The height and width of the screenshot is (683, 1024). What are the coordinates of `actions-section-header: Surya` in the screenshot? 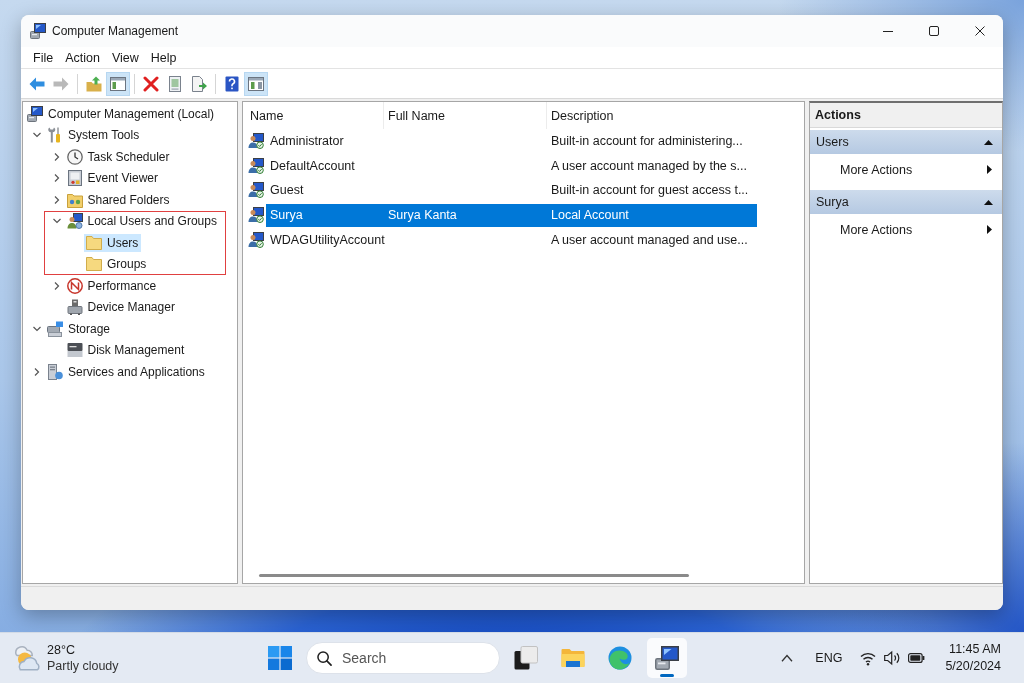 It's located at (906, 202).